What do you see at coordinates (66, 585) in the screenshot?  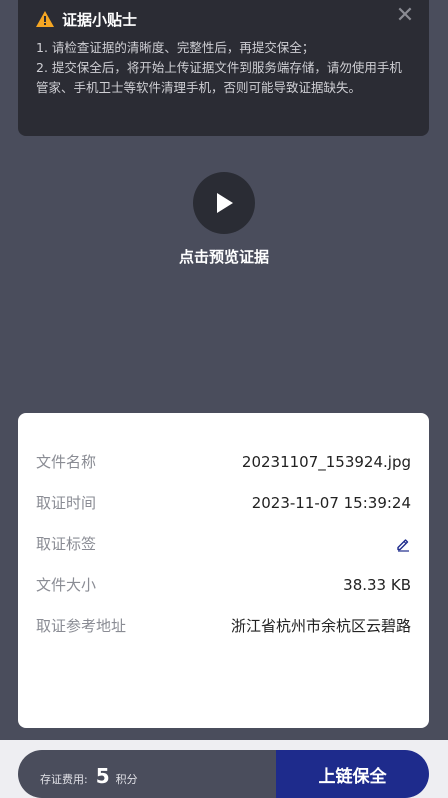 I see `info-label: 文件大小` at bounding box center [66, 585].